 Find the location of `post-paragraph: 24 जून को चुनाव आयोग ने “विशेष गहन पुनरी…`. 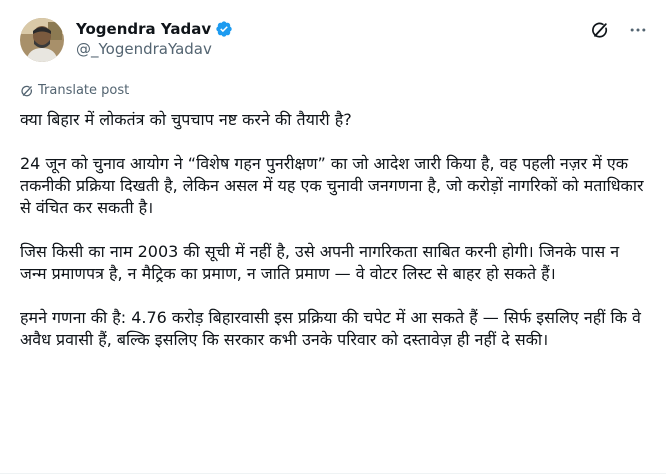

post-paragraph: 24 जून को चुनाव आयोग ने “विशेष गहन पुनरी… is located at coordinates (332, 185).